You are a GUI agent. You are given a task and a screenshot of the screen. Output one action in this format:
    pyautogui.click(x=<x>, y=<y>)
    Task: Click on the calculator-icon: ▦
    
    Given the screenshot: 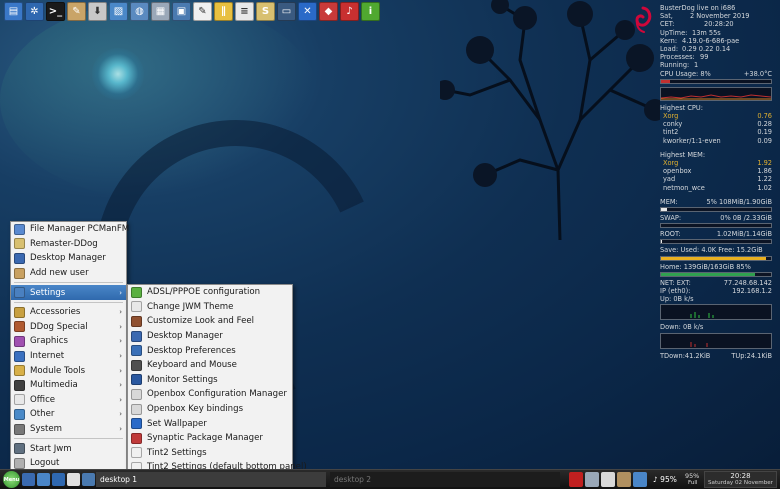 What is the action you would take?
    pyautogui.click(x=160, y=11)
    